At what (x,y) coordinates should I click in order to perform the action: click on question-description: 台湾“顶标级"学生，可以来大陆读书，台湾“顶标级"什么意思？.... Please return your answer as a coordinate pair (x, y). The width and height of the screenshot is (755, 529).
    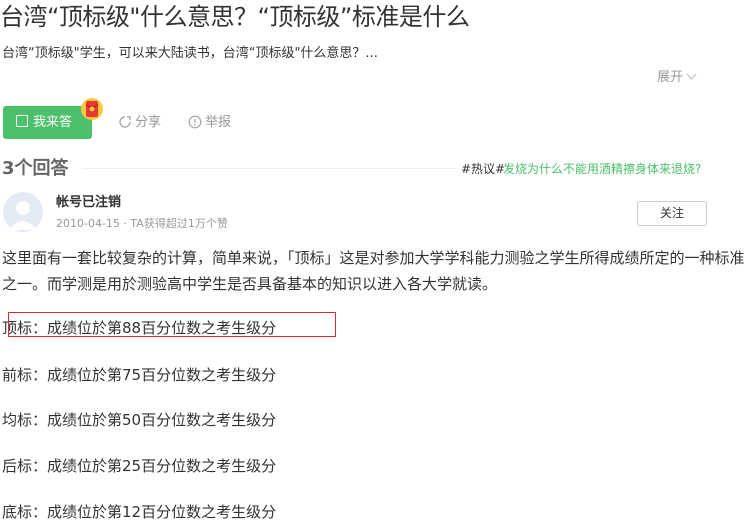
    Looking at the image, I should click on (190, 53).